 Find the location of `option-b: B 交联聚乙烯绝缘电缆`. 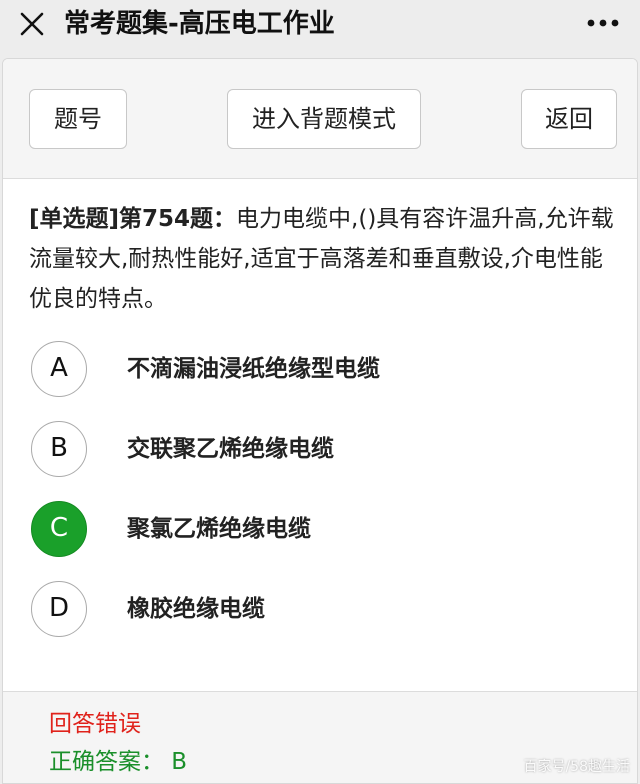

option-b: B 交联聚乙烯绝缘电缆 is located at coordinates (324, 459).